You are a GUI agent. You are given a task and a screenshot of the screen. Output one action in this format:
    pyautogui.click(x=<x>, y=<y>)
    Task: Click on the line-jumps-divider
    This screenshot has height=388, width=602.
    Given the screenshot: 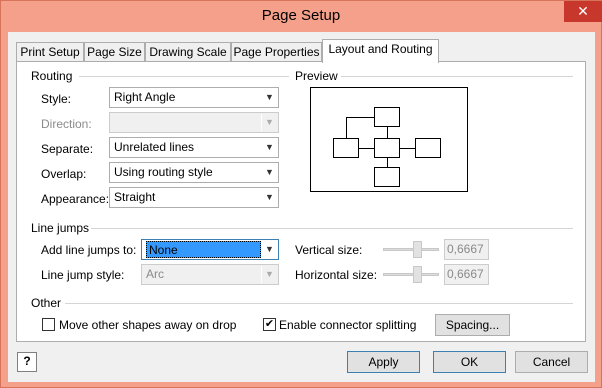 What is the action you would take?
    pyautogui.click(x=332, y=228)
    